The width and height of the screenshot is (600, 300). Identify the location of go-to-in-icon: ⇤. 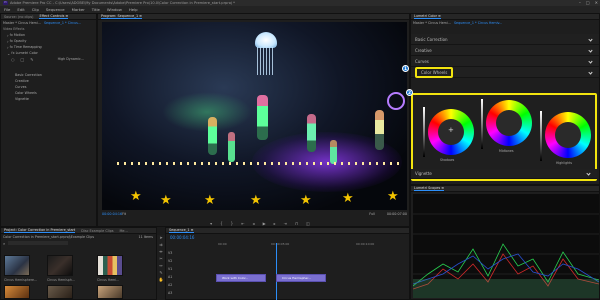
(242, 223).